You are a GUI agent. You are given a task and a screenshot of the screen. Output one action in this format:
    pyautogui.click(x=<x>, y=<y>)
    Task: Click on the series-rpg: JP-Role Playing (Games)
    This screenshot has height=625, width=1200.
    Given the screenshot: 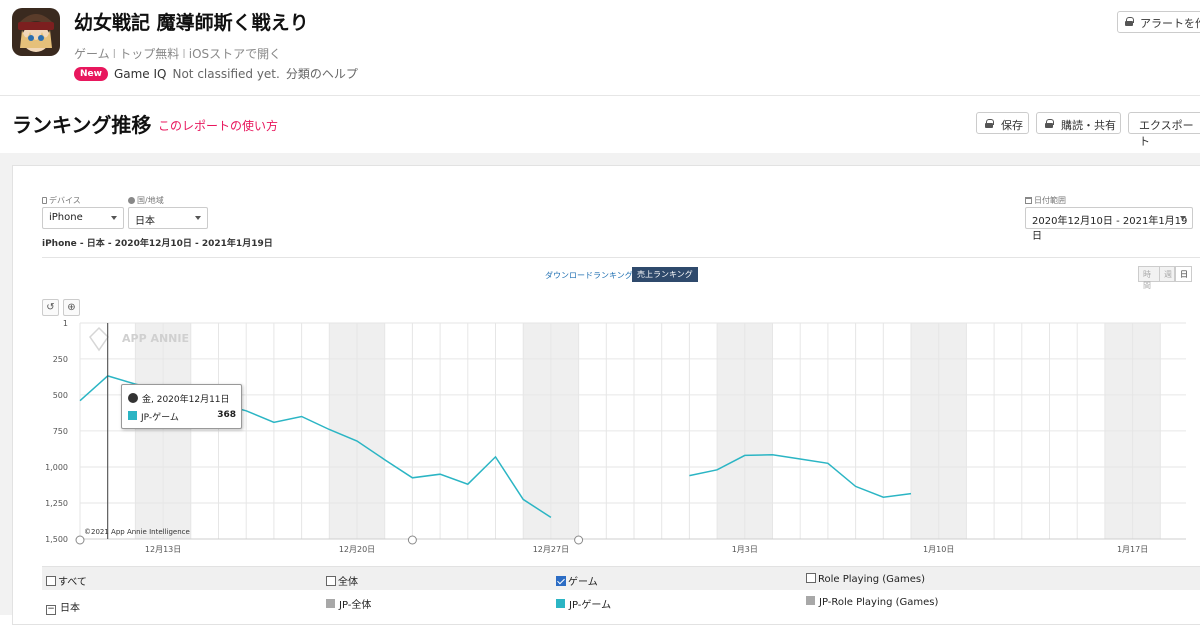 What is the action you would take?
    pyautogui.click(x=872, y=602)
    